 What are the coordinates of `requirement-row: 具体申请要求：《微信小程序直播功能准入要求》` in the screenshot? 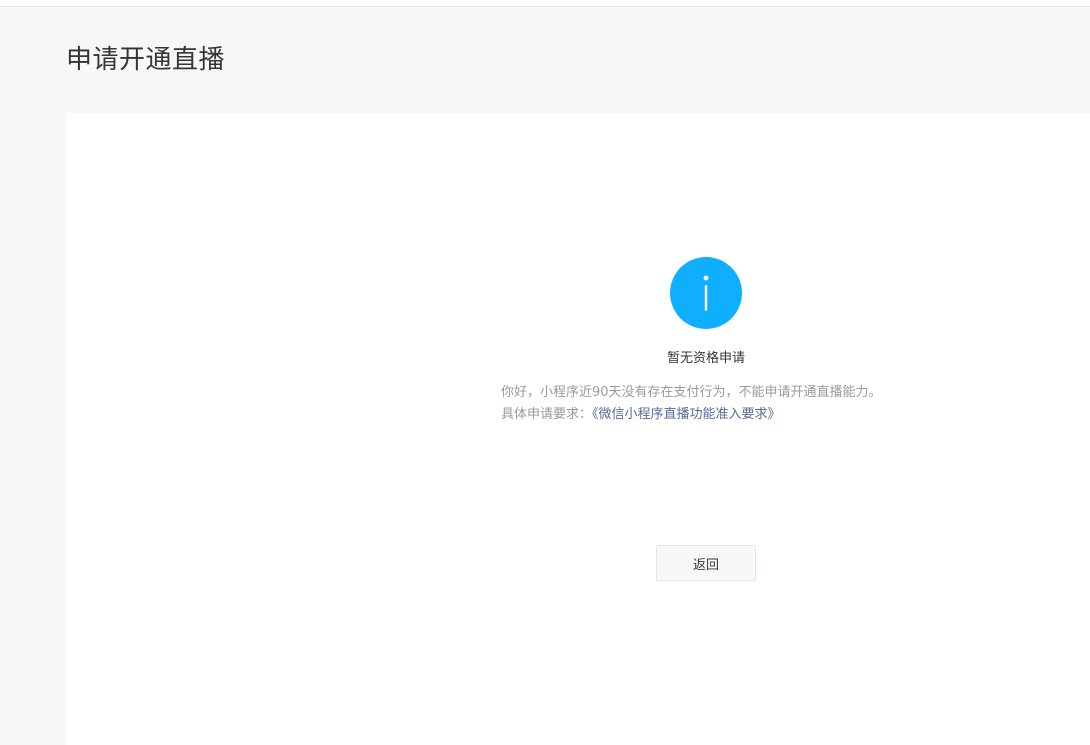 It's located at (781, 415).